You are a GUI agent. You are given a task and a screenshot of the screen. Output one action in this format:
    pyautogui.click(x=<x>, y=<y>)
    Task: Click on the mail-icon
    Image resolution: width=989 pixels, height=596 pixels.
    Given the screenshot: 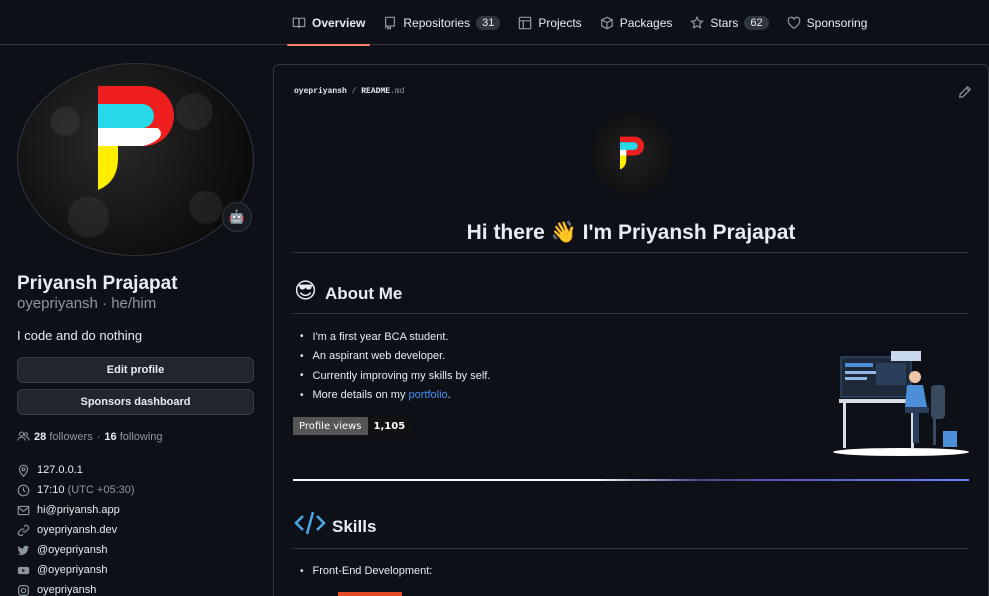 What is the action you would take?
    pyautogui.click(x=23, y=510)
    